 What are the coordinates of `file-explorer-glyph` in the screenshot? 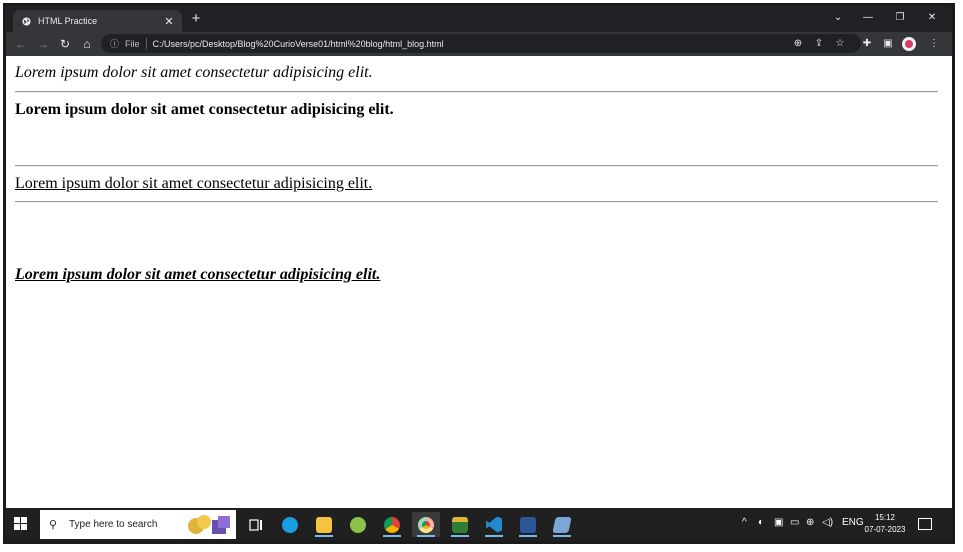 It's located at (324, 524).